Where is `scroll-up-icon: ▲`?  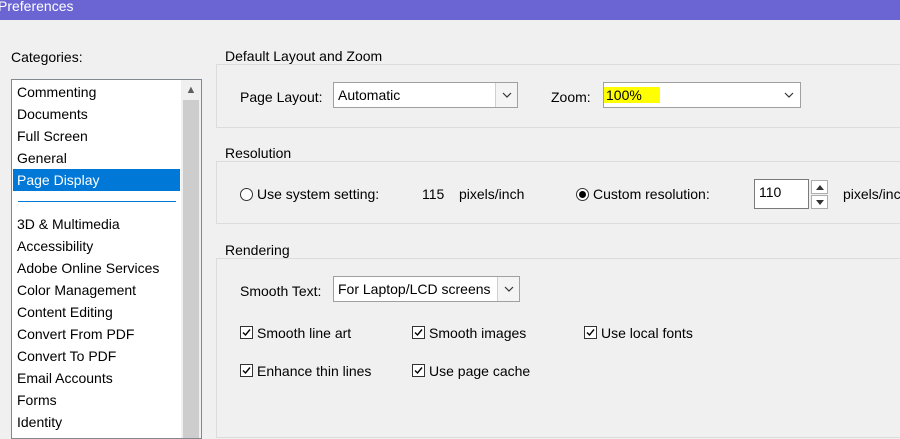
scroll-up-icon: ▲ is located at coordinates (191, 90).